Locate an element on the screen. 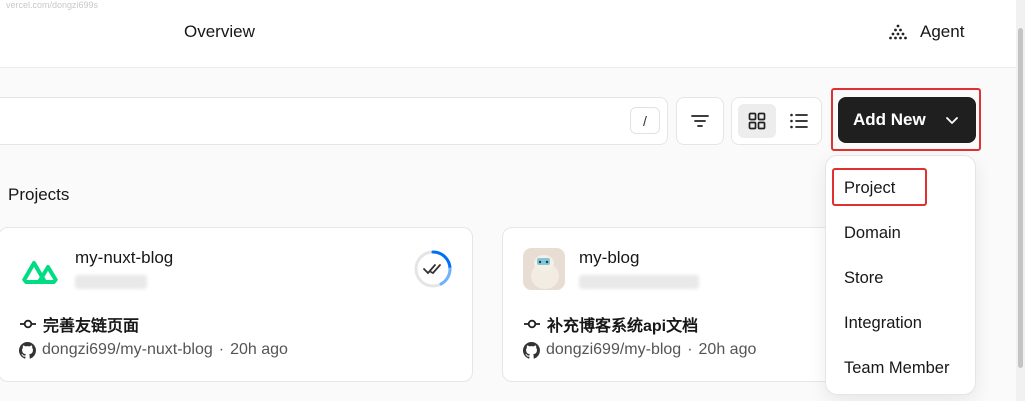  repo-name: dongzi699/my-nuxt-blog is located at coordinates (127, 350).